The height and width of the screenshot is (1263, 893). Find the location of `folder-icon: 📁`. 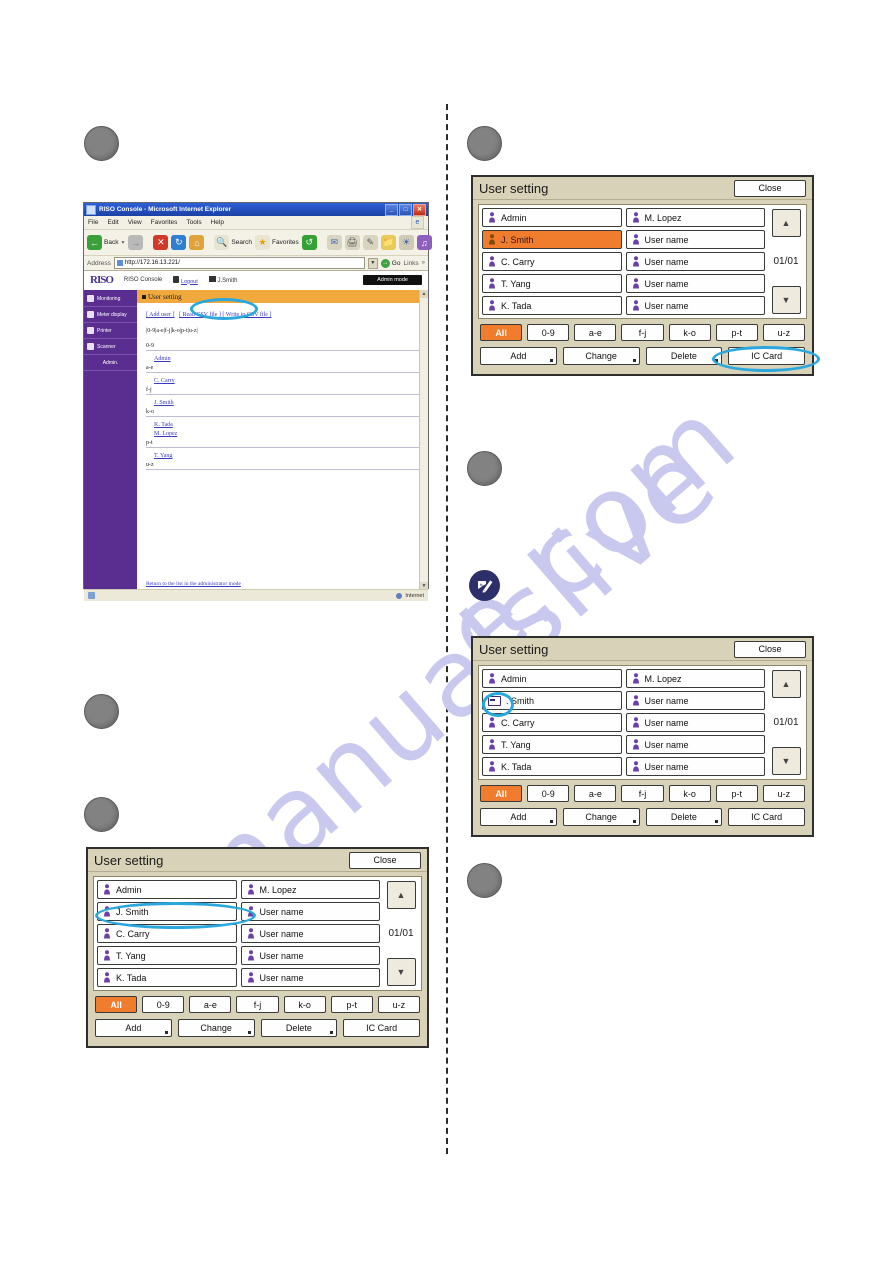

folder-icon: 📁 is located at coordinates (388, 242).